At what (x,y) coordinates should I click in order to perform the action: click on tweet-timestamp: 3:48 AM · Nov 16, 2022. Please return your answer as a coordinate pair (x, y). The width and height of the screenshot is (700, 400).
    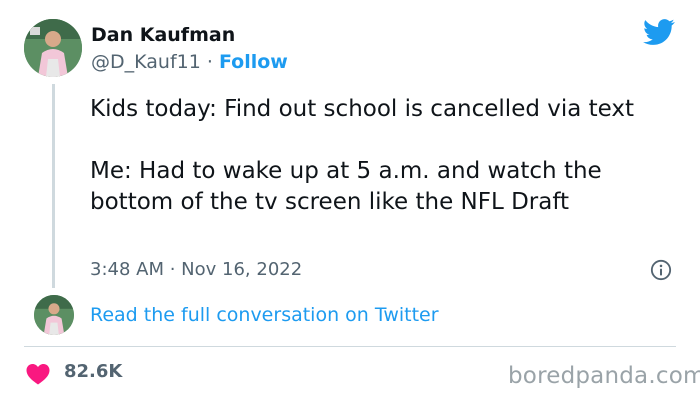
    Looking at the image, I should click on (196, 269).